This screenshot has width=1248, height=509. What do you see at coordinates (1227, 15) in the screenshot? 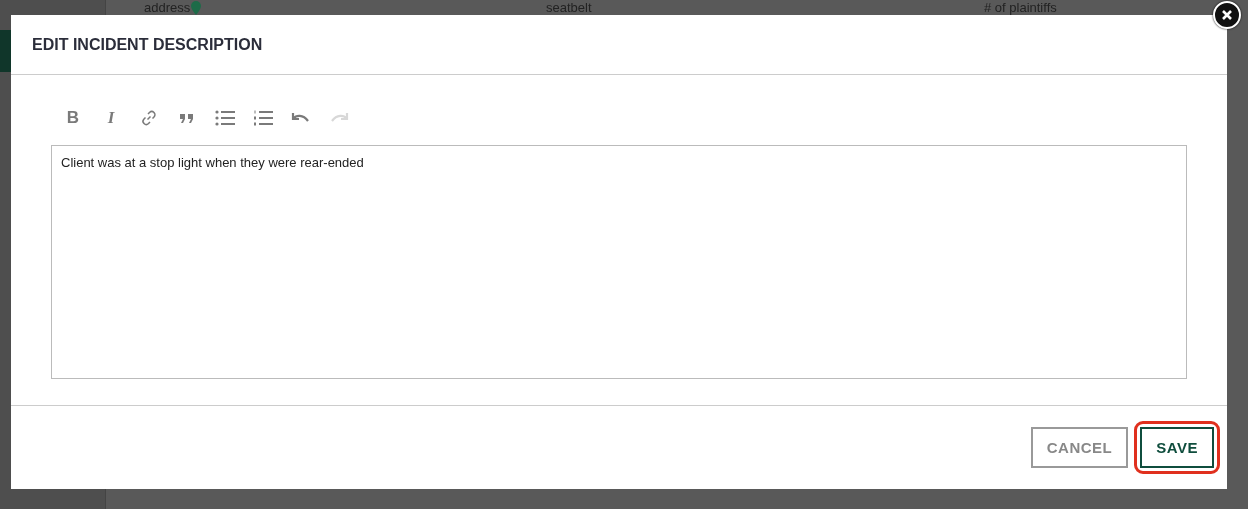
I see `close-icon` at bounding box center [1227, 15].